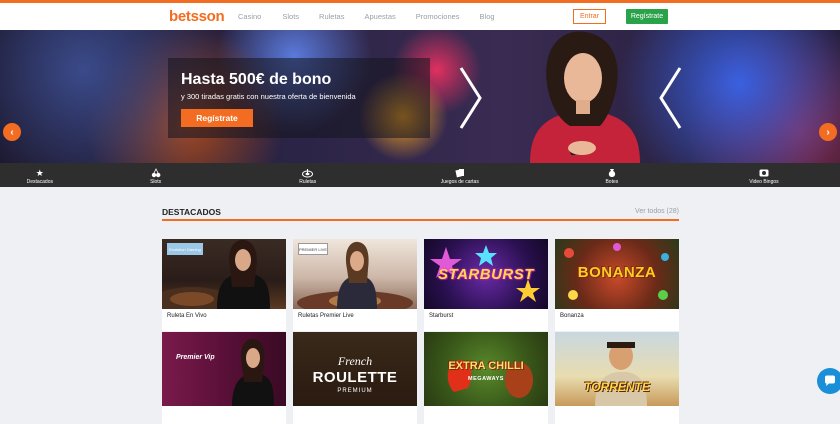  Describe the element at coordinates (308, 181) in the screenshot. I see `category-label: Ruletas` at that location.